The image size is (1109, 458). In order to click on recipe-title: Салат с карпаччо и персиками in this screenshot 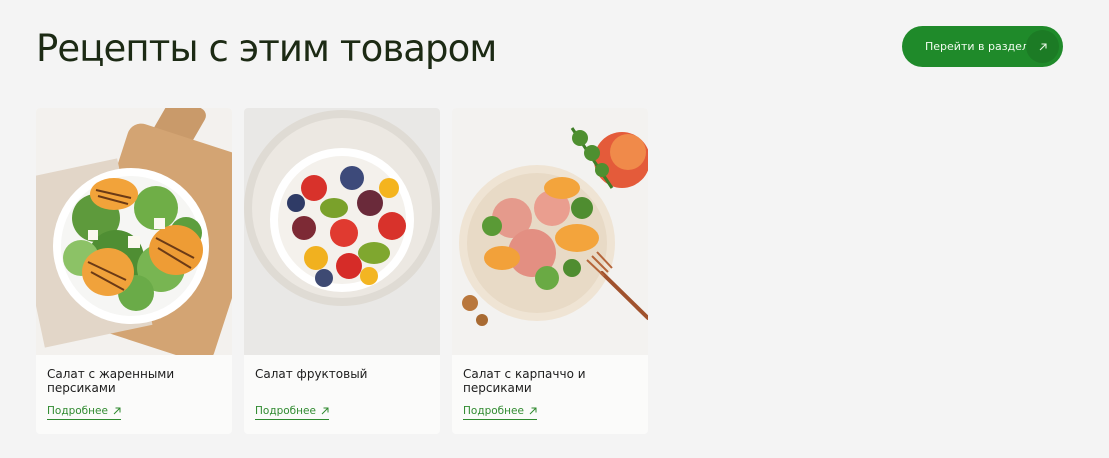, I will do `click(524, 381)`.